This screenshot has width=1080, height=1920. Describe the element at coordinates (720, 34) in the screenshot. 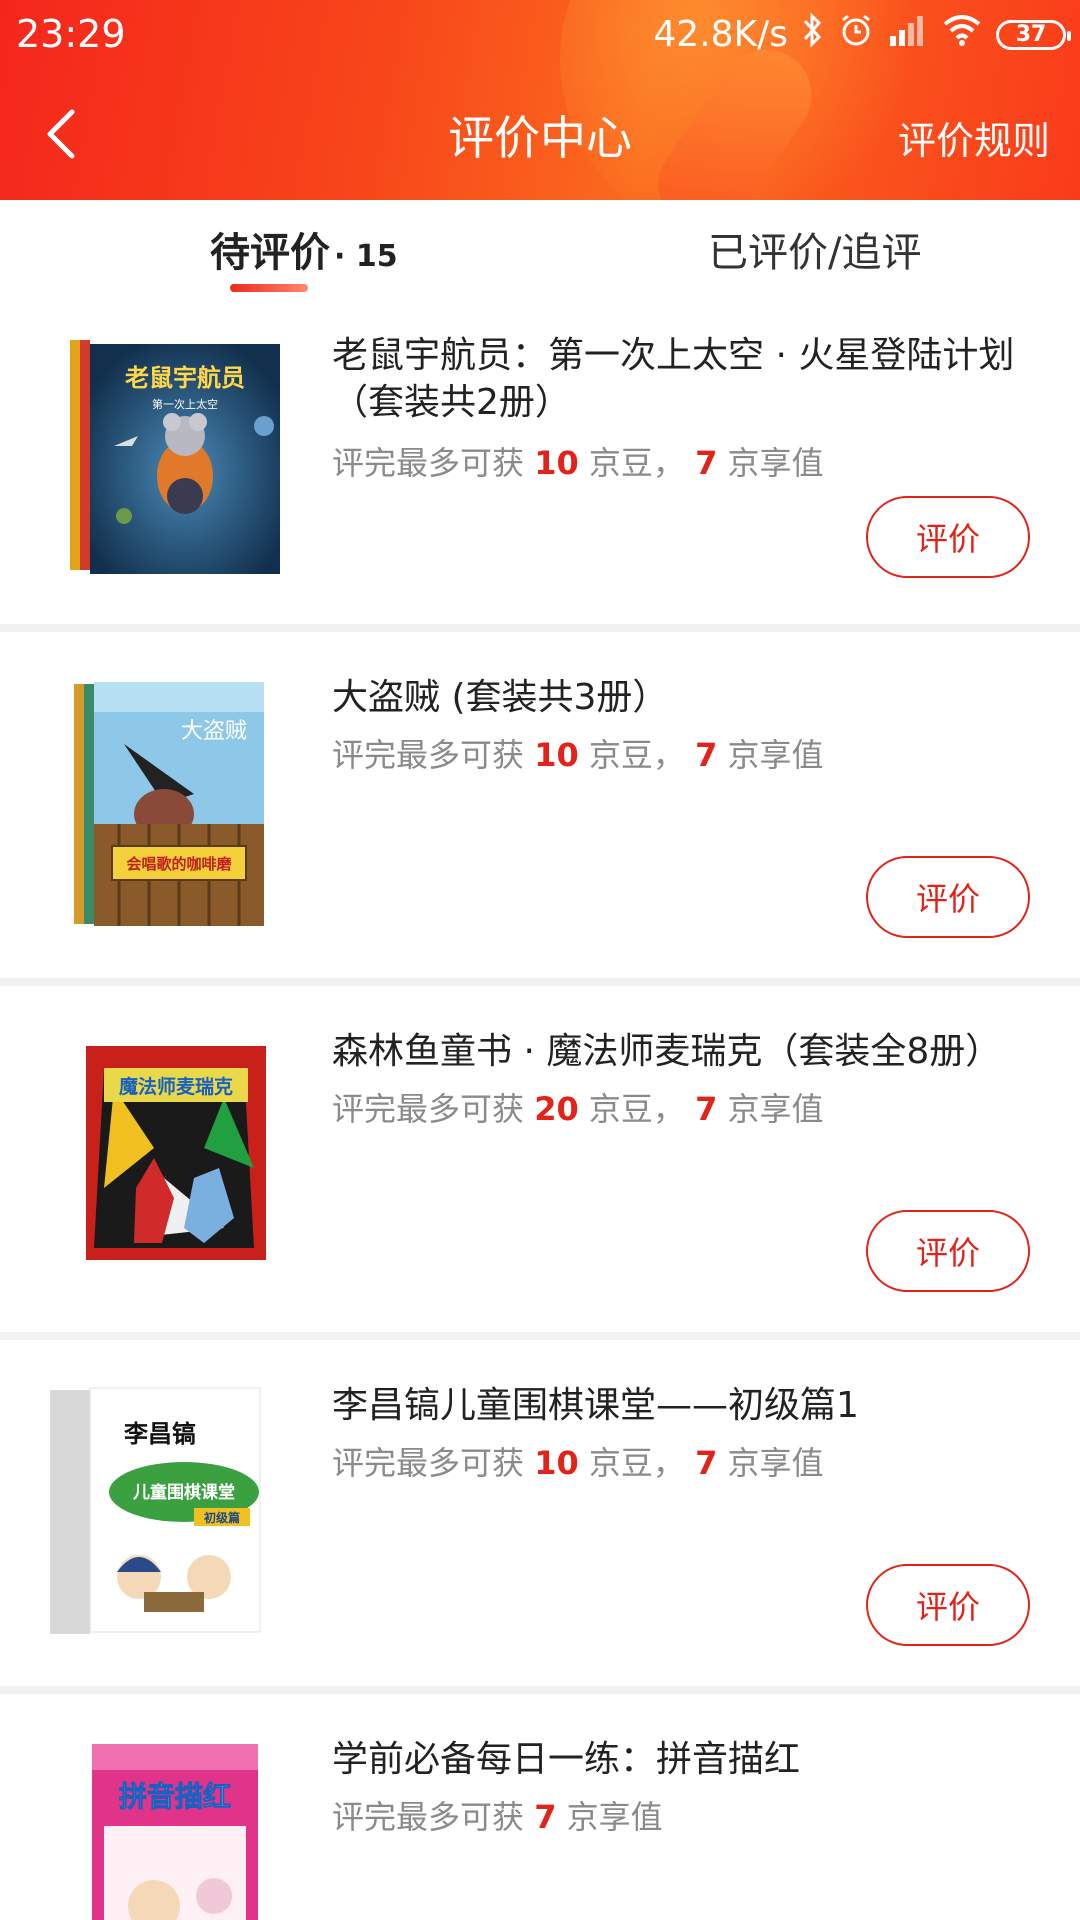

I see `net-speed: 42.8K/s` at that location.